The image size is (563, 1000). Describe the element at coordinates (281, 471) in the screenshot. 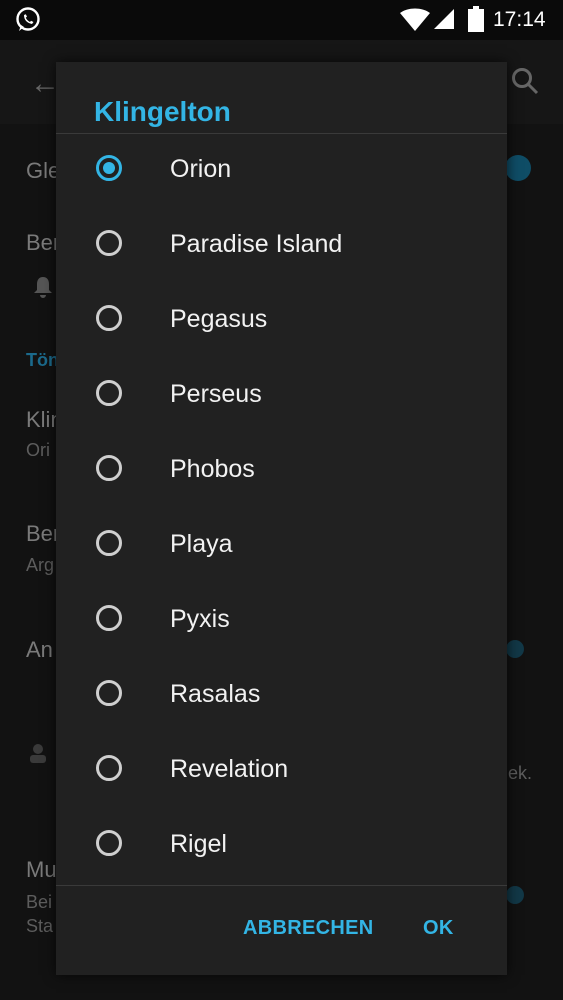

I see `ringtone-option: Phobos` at that location.